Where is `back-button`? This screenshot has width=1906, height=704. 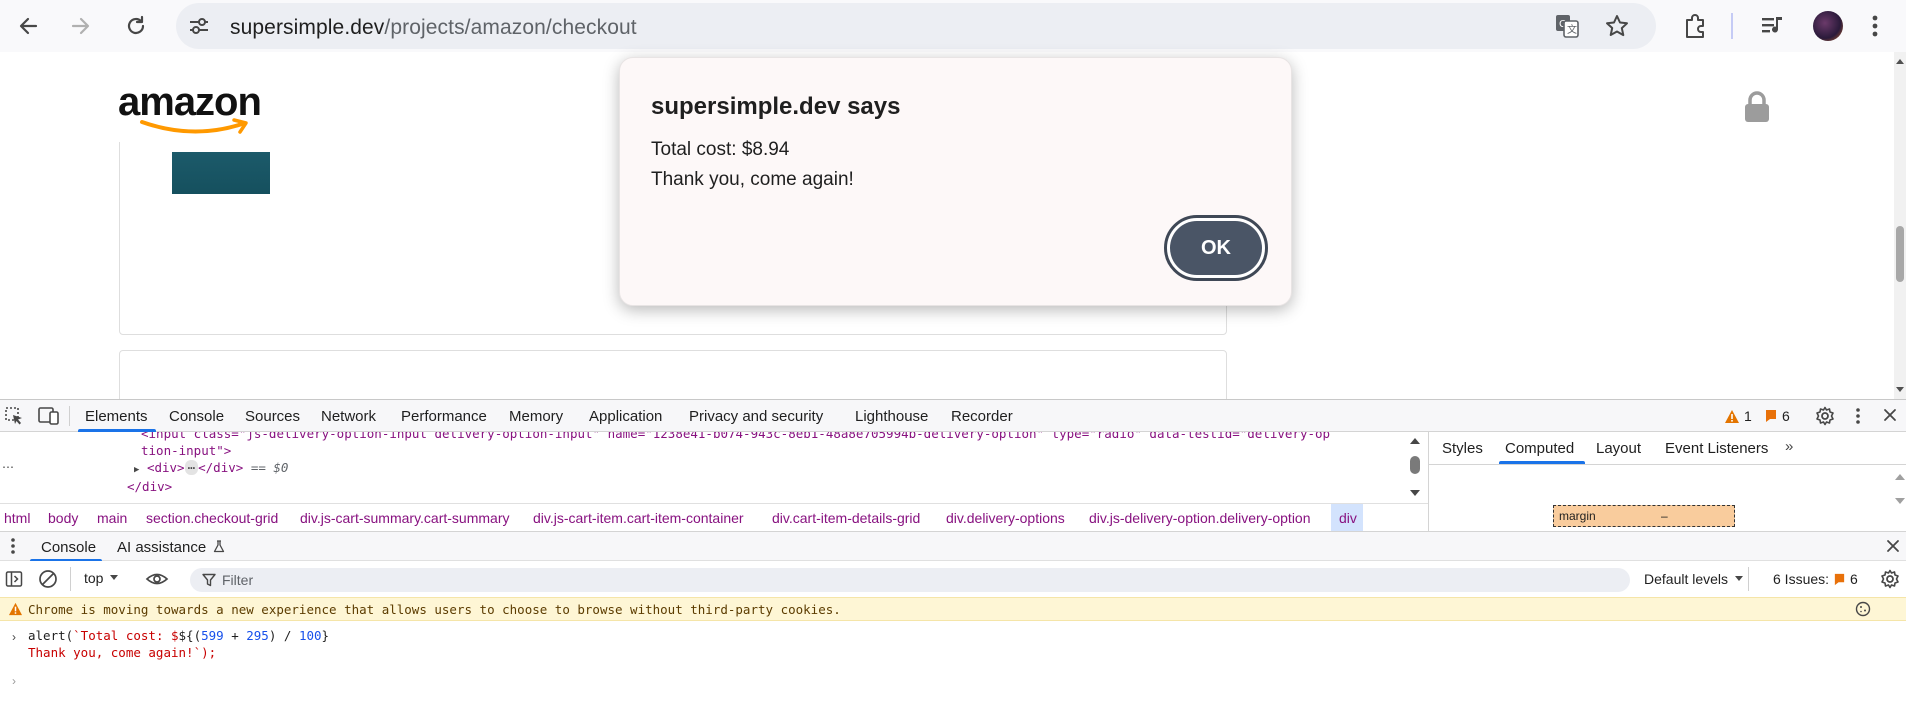 back-button is located at coordinates (28, 26).